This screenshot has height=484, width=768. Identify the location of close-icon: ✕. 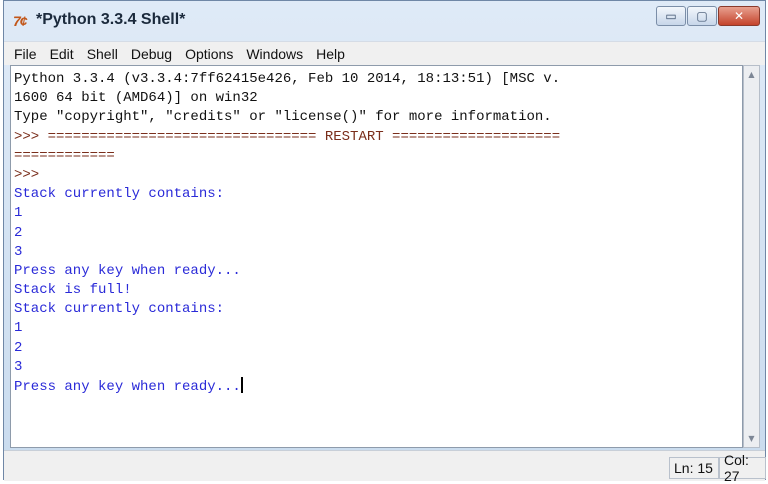
(739, 16).